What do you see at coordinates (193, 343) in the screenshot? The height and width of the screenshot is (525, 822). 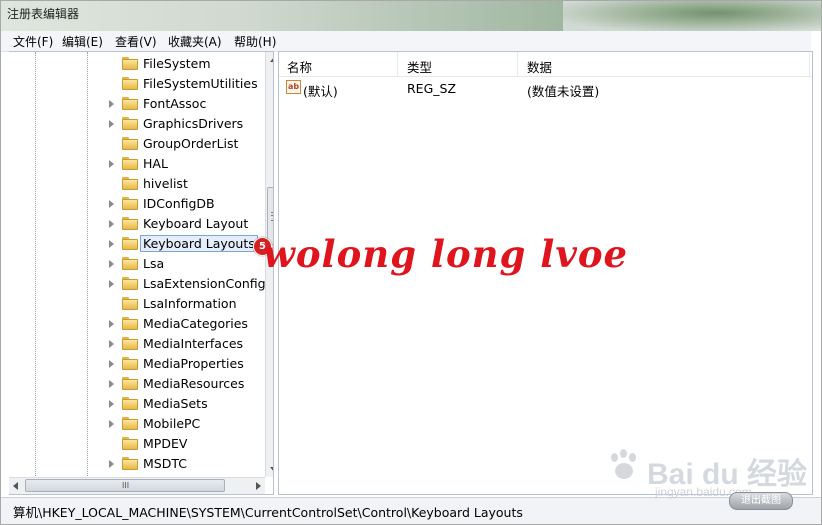 I see `tree-item-label: MediaInterfaces` at bounding box center [193, 343].